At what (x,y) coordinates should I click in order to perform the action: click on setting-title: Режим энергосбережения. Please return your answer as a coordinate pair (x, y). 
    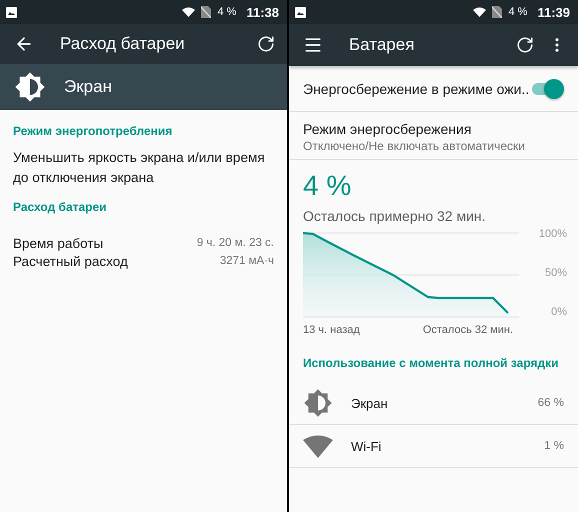
    Looking at the image, I should click on (433, 129).